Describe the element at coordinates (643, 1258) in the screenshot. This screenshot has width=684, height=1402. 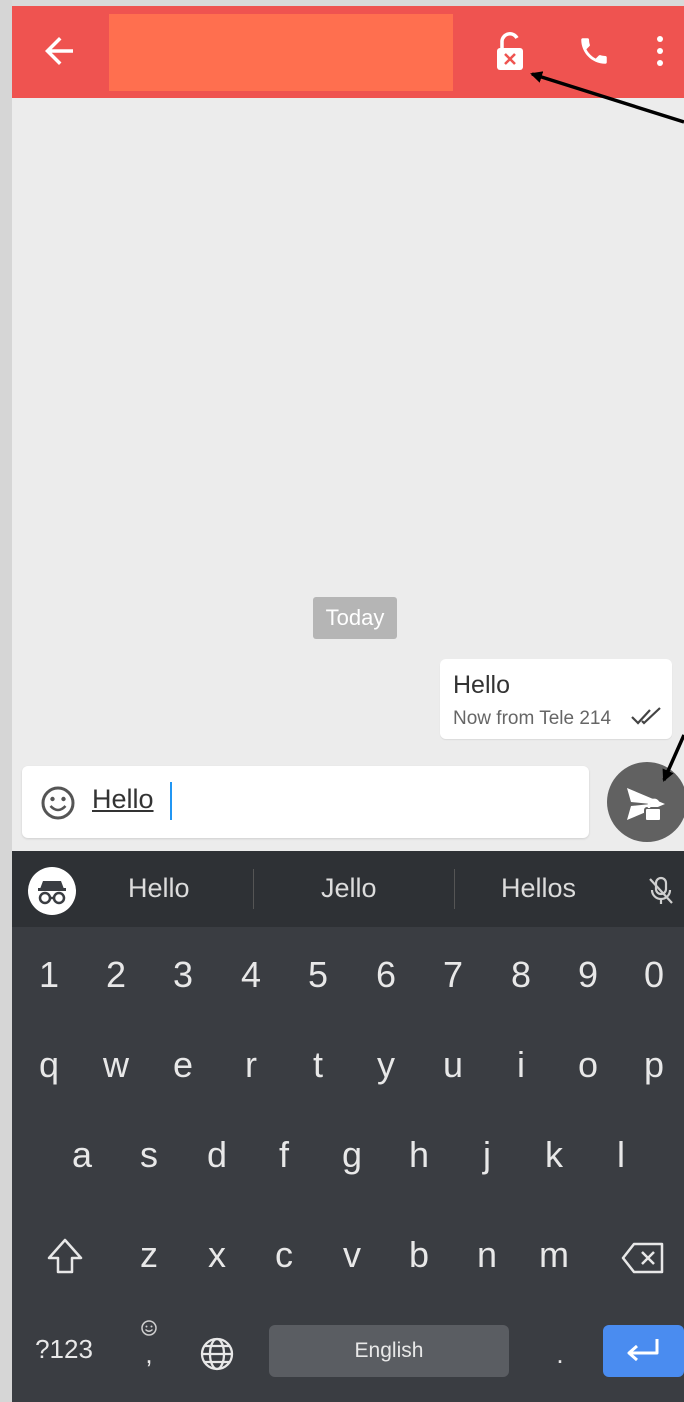
I see `backspace-icon` at that location.